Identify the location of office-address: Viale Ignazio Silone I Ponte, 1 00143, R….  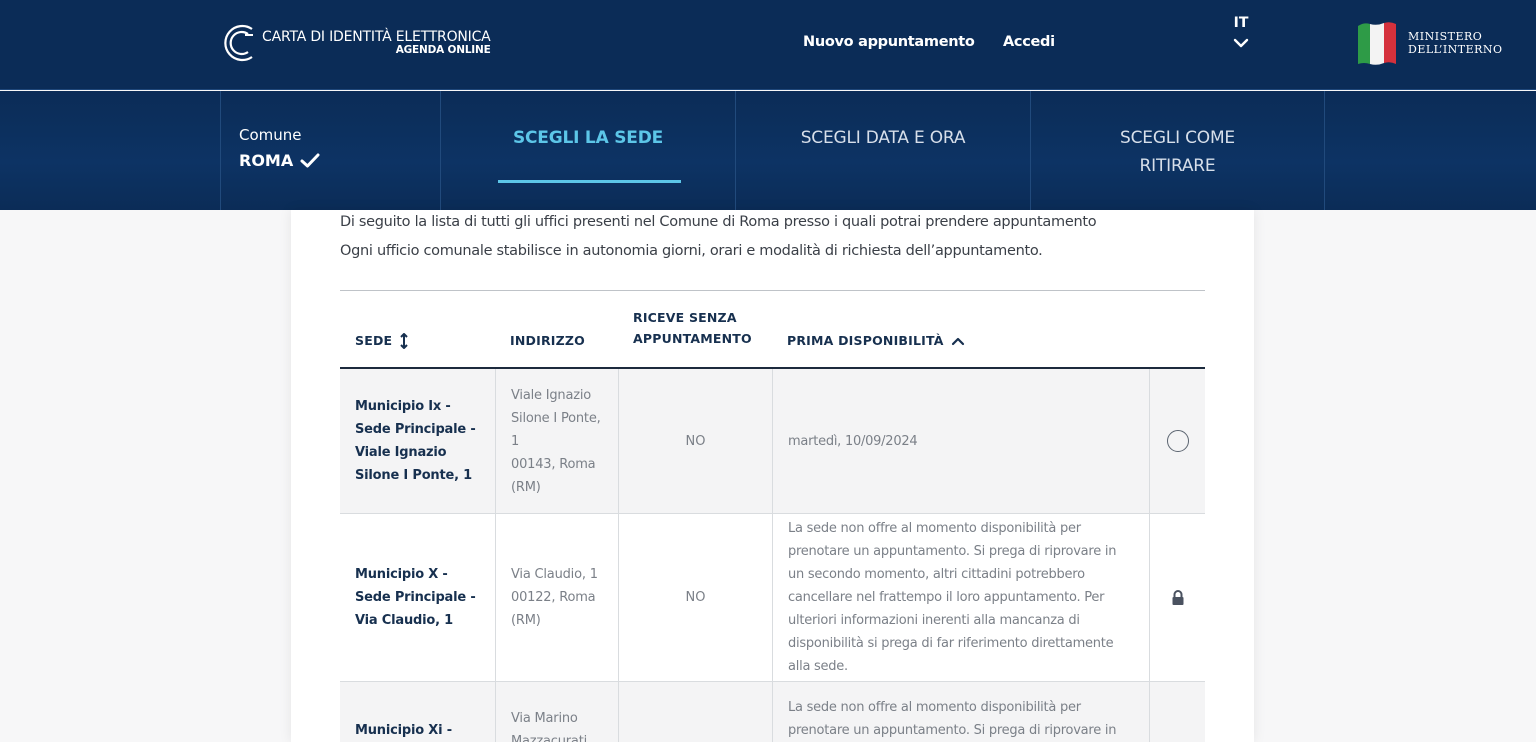
(557, 441).